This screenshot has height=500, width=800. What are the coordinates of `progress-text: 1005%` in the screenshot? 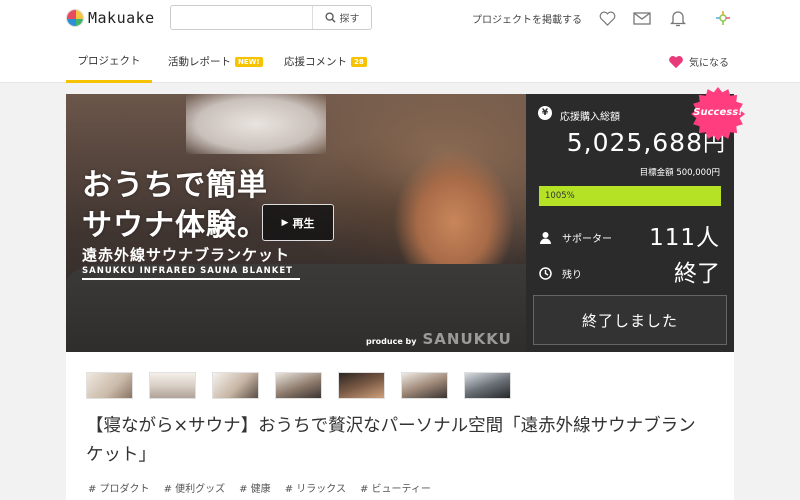 It's located at (560, 196).